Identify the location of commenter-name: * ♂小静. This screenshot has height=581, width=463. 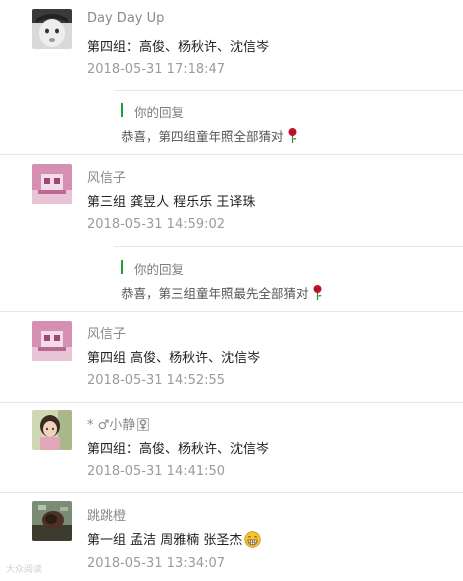
(111, 425).